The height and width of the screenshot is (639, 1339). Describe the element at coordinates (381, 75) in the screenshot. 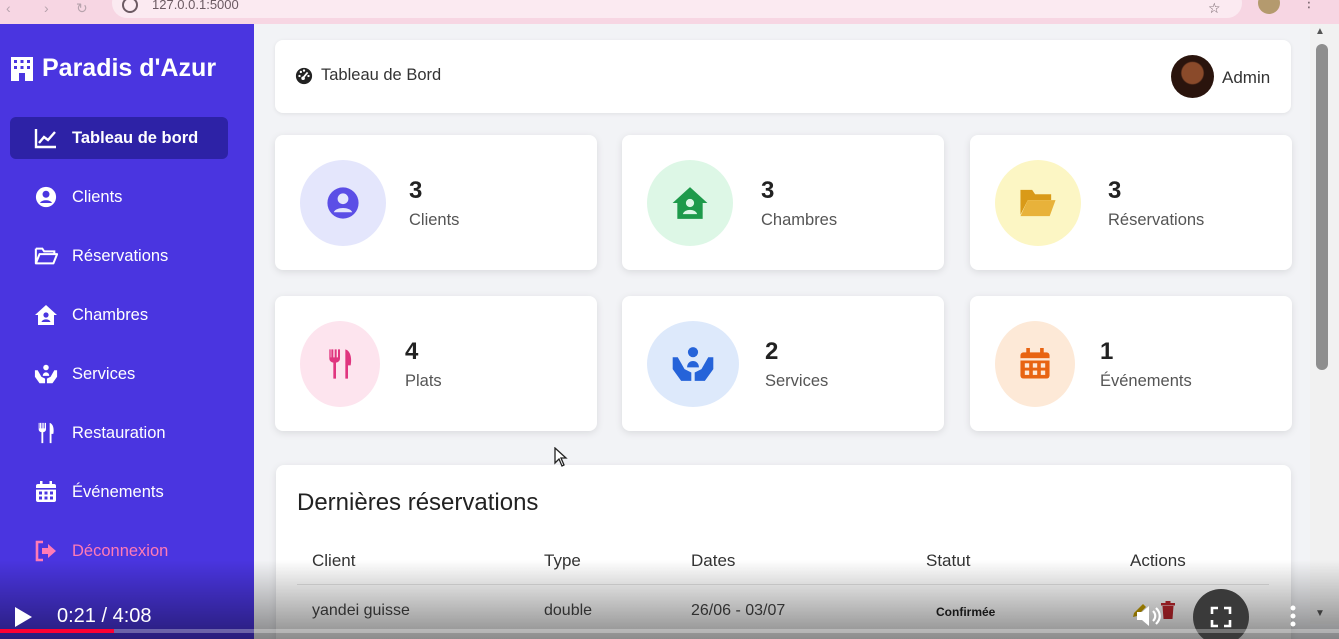

I see `page-title-text: Tableau de Bord` at that location.